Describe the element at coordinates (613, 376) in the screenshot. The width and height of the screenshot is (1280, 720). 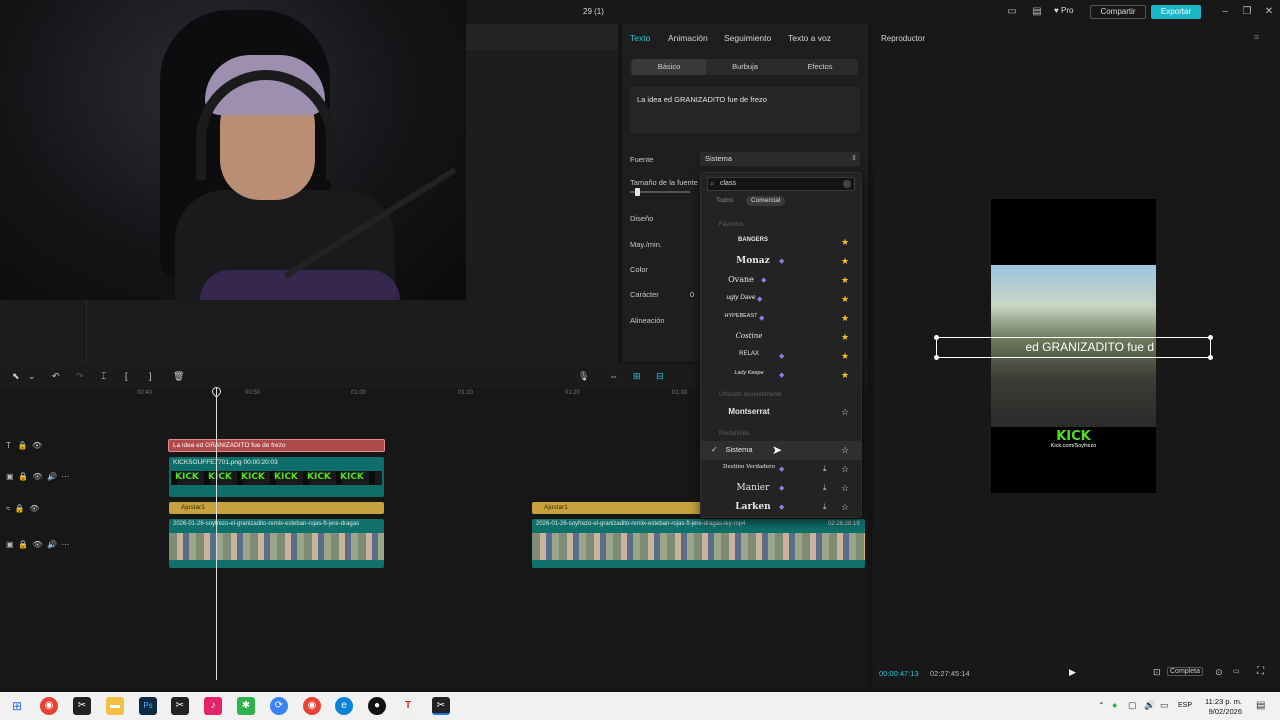
I see `link-icon: ⇔` at that location.